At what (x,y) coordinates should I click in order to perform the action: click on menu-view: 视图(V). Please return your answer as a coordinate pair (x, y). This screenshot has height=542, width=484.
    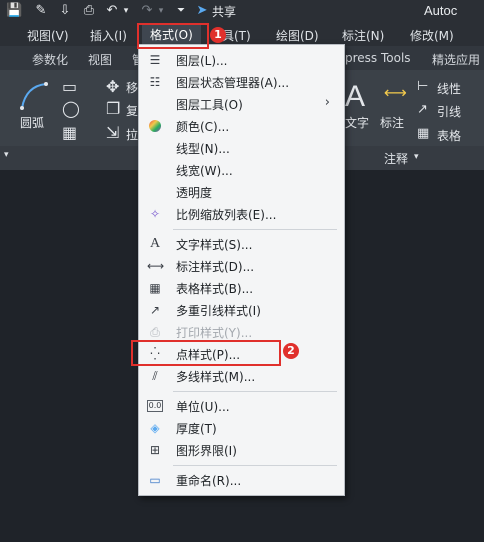
    Looking at the image, I should click on (48, 35).